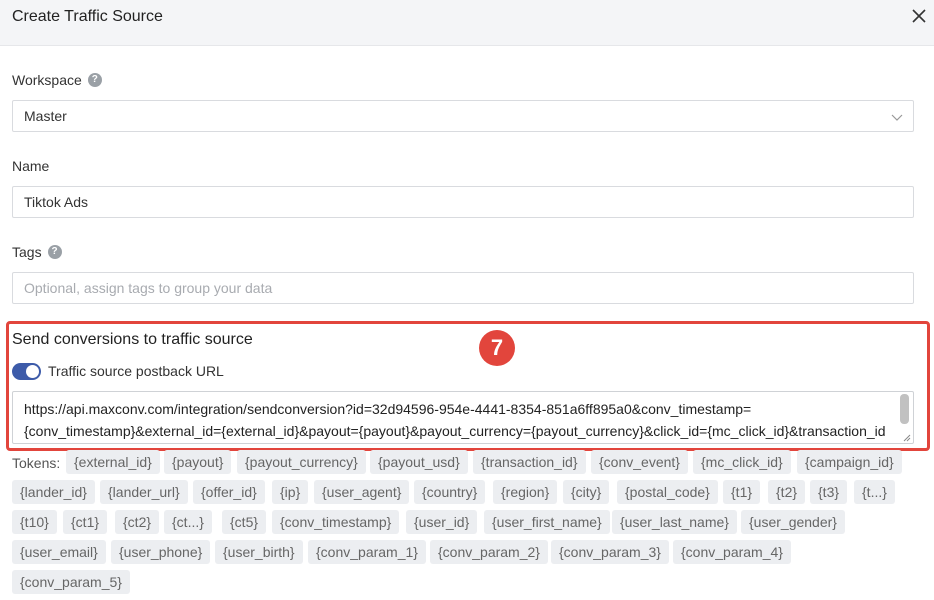 The image size is (934, 600). Describe the element at coordinates (301, 462) in the screenshot. I see `token-chip: {payout_currency}` at that location.